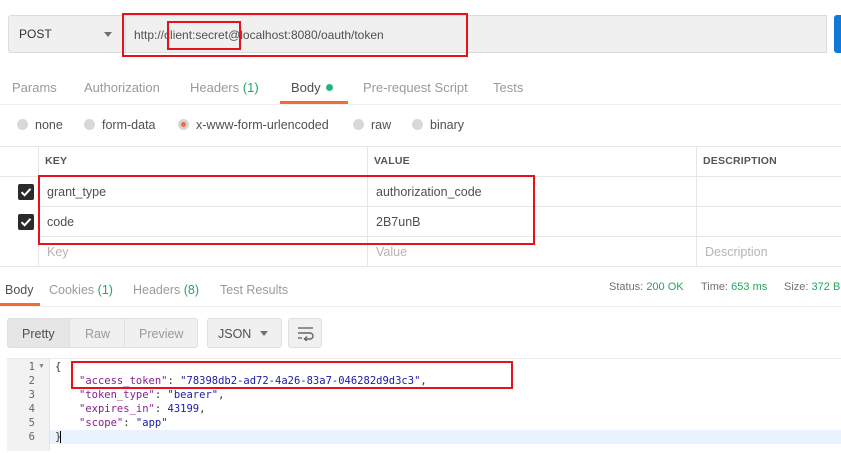  I want to click on radio-form-data: form-data, so click(120, 126).